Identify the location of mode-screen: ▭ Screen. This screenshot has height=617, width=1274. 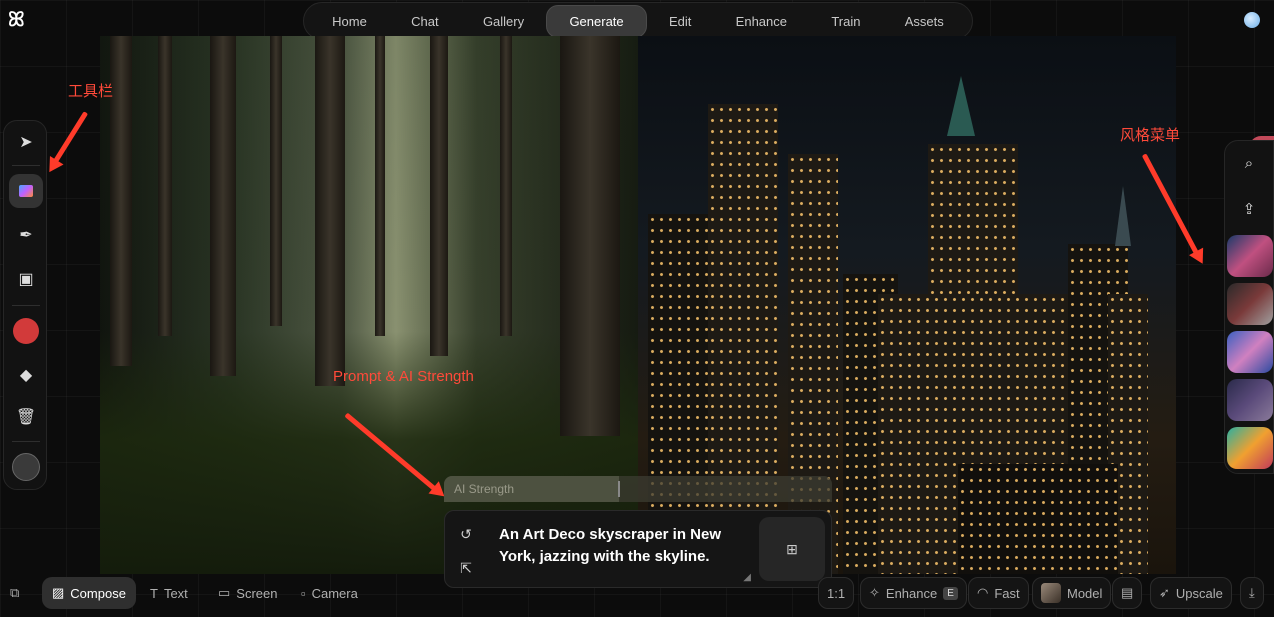
(248, 593).